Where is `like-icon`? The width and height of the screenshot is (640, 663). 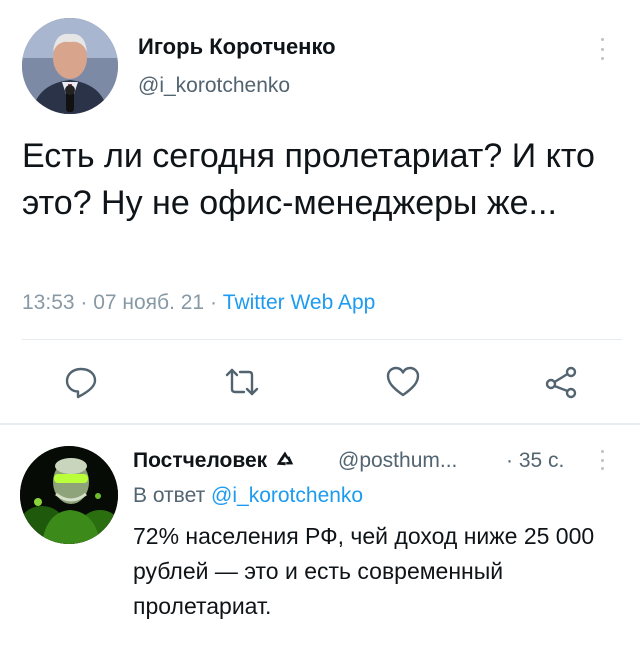 like-icon is located at coordinates (403, 381).